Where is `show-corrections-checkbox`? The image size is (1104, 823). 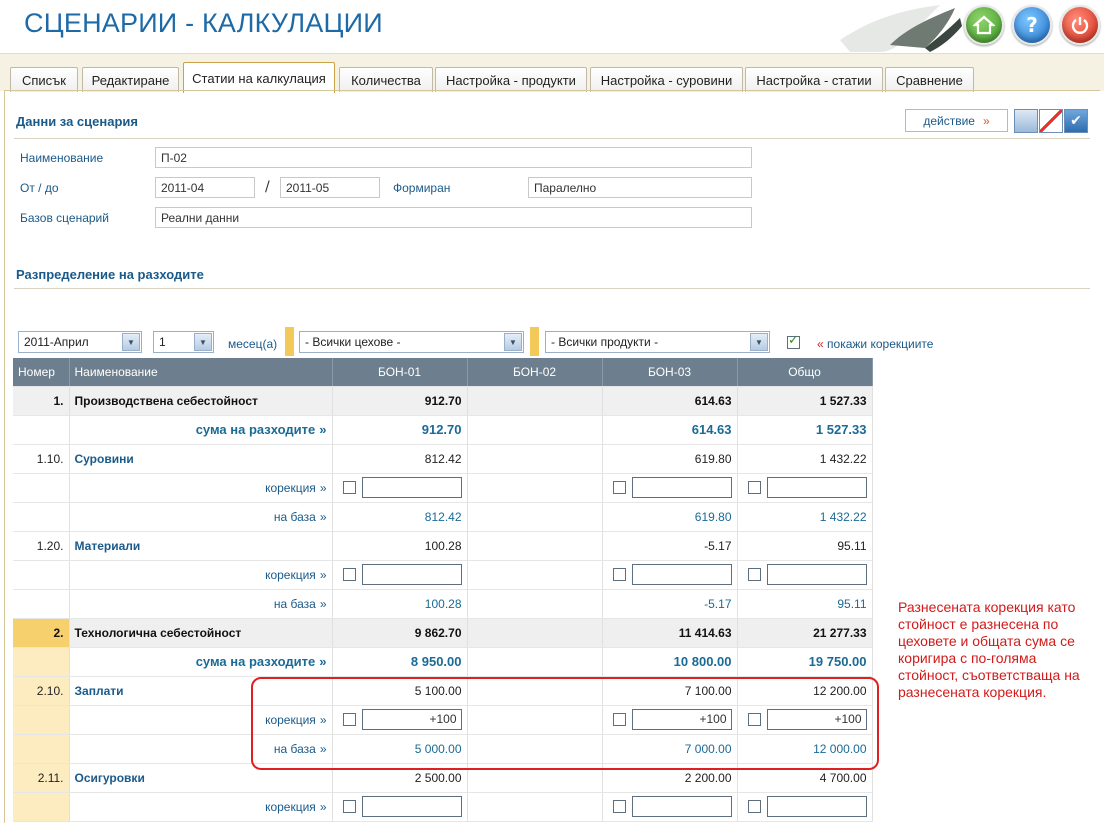 show-corrections-checkbox is located at coordinates (793, 341).